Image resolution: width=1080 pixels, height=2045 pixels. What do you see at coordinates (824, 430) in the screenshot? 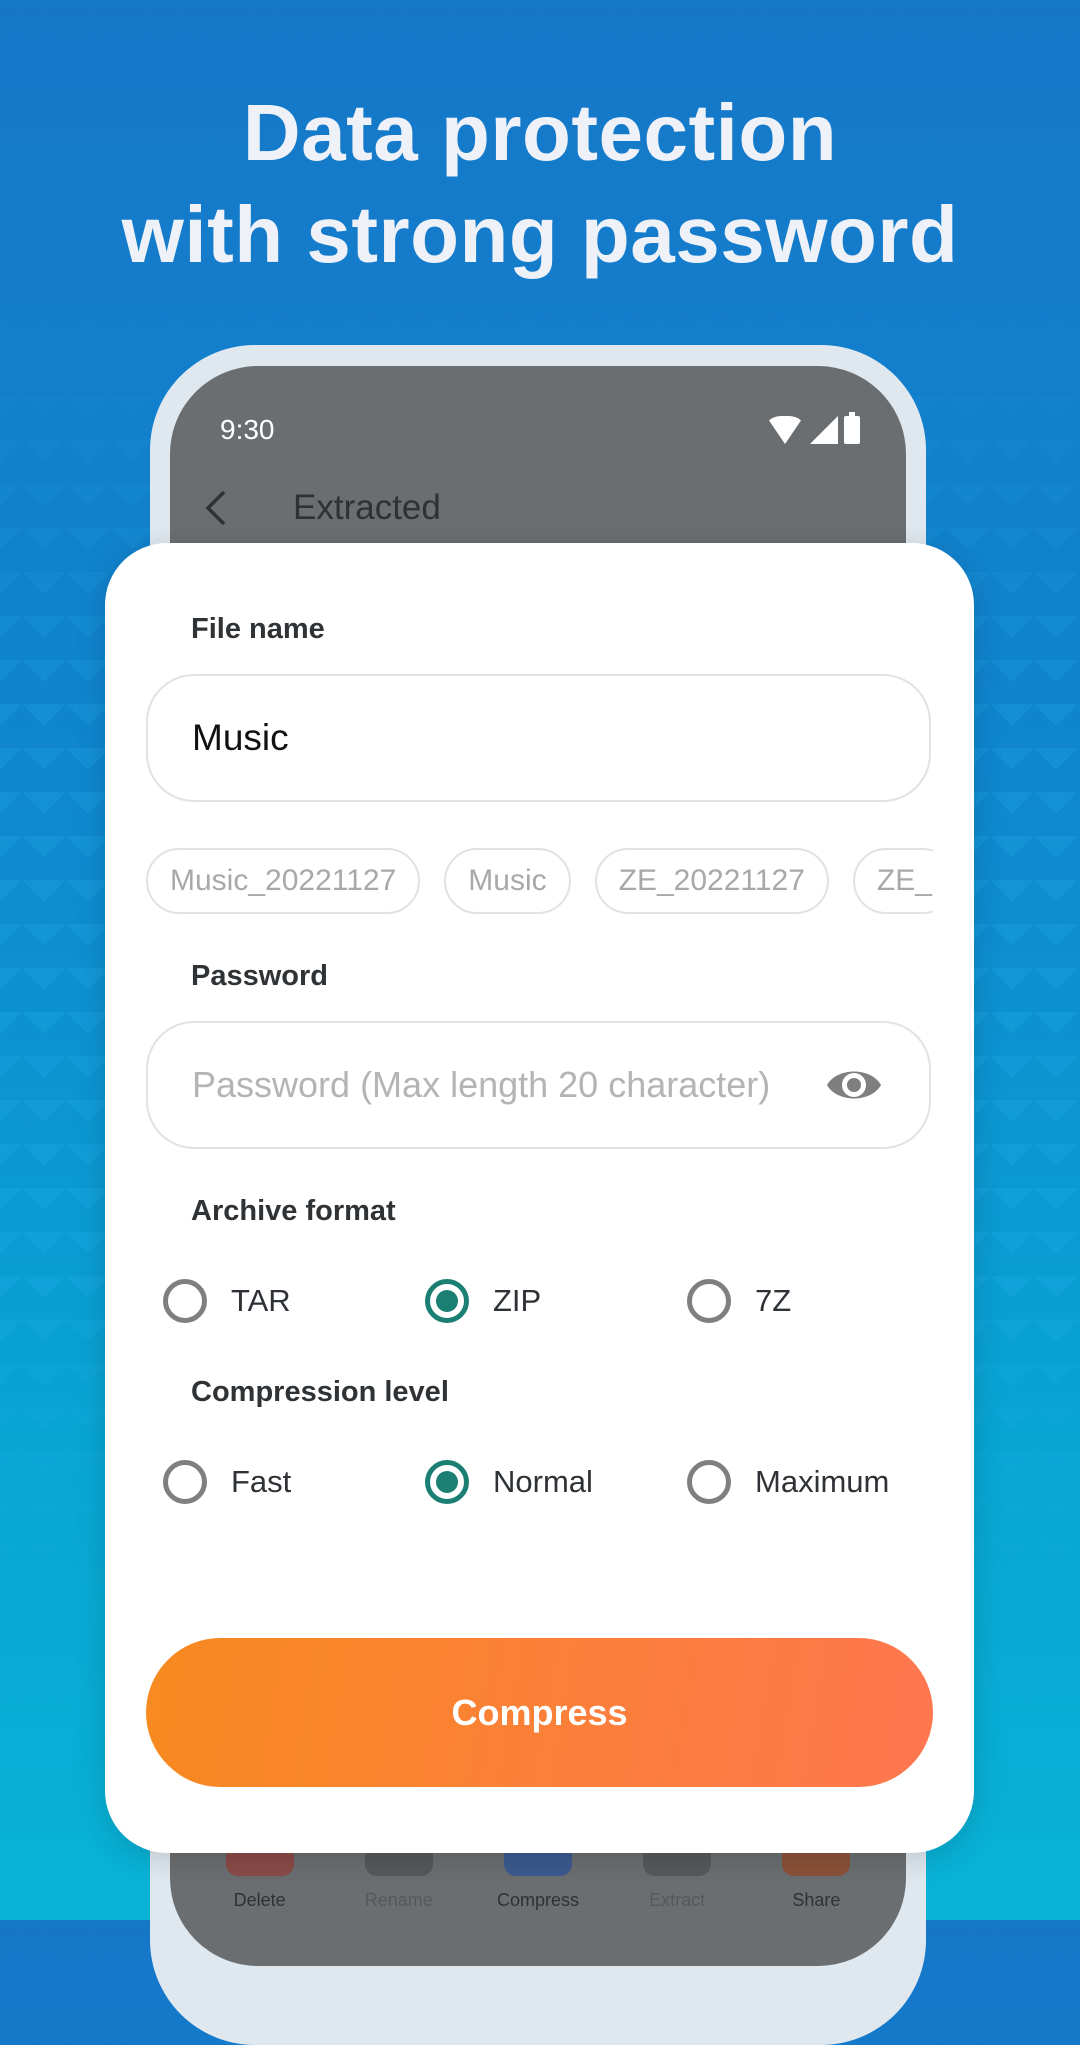
I see `signal-icon` at bounding box center [824, 430].